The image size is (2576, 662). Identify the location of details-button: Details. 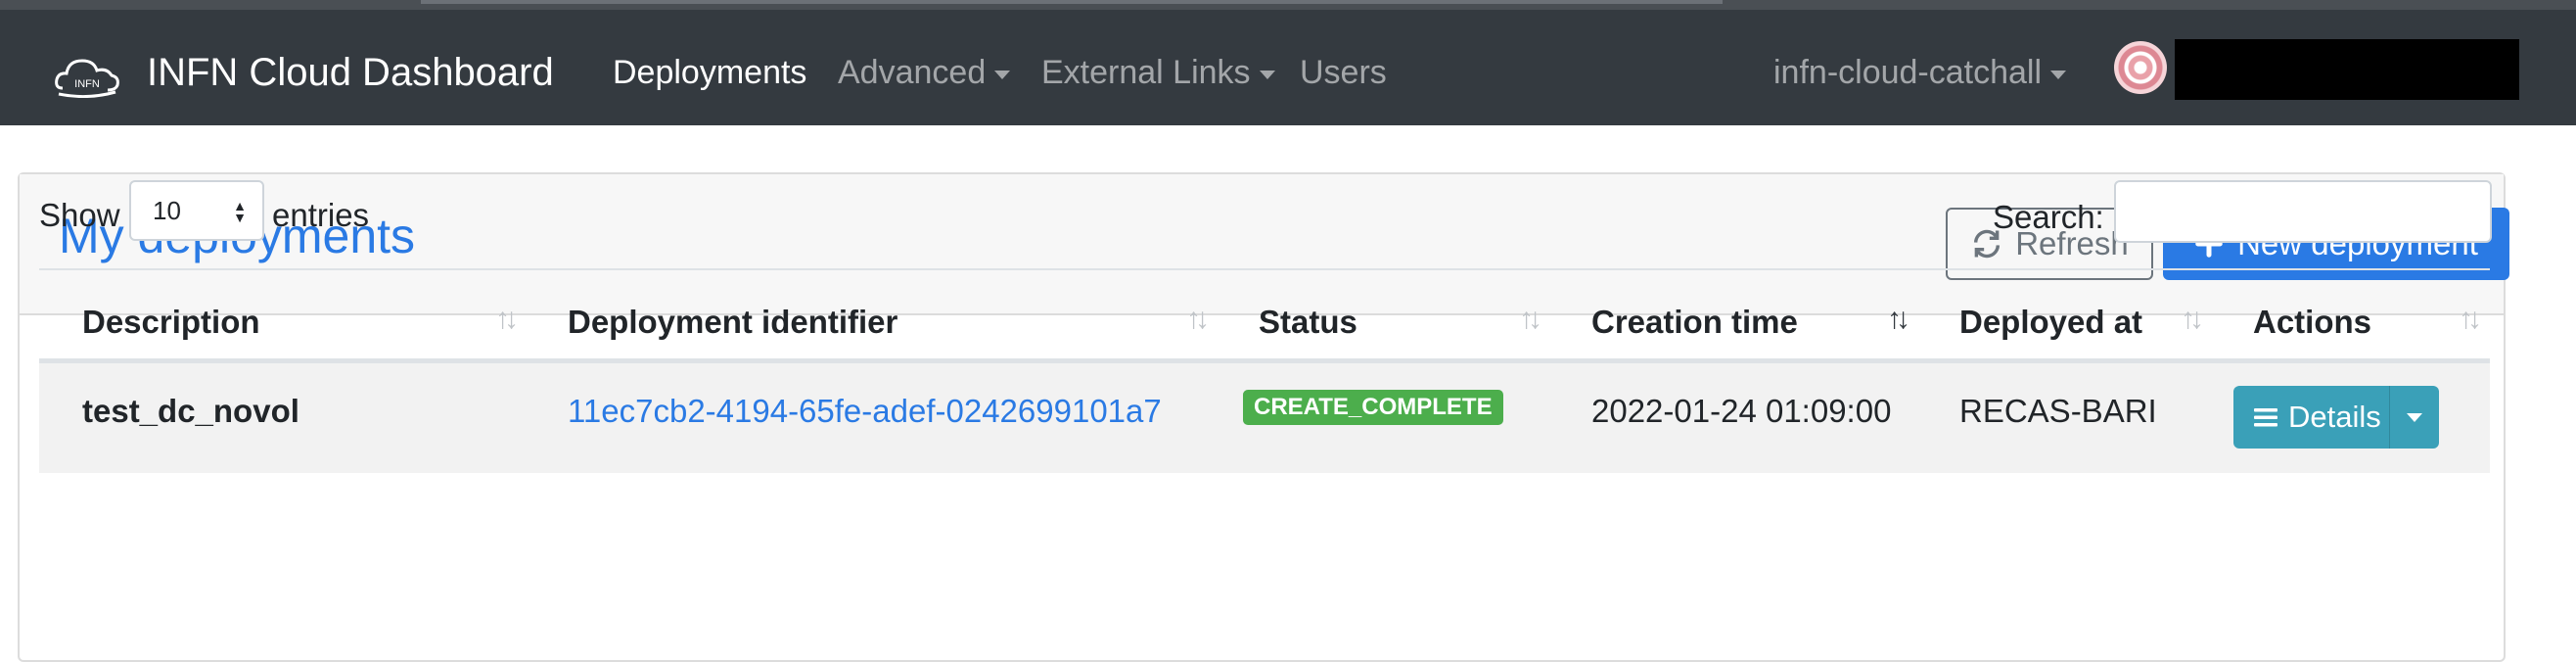
(2336, 417).